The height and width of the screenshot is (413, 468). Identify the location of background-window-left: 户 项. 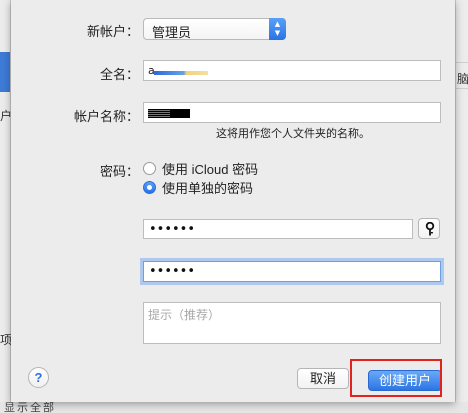
(6, 206).